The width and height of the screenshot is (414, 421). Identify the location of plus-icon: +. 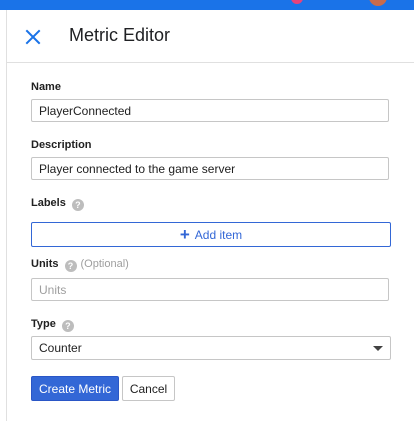
(184, 234).